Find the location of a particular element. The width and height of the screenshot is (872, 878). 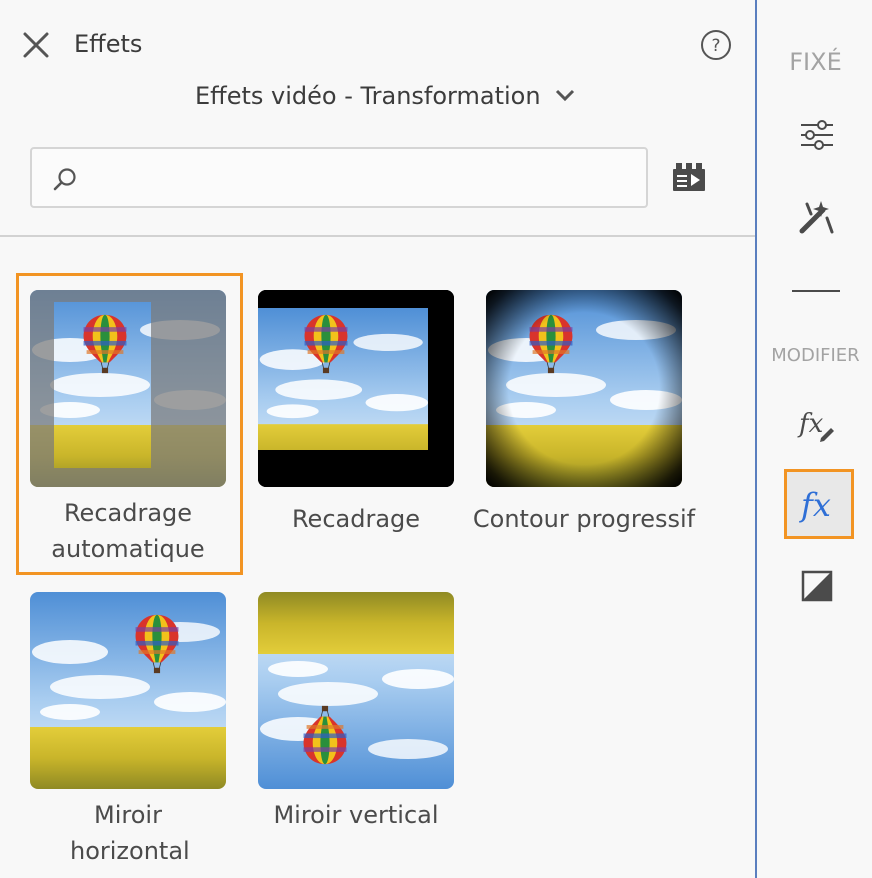

effect-tile-auto-crop: Recadrage automatique is located at coordinates (128, 428).